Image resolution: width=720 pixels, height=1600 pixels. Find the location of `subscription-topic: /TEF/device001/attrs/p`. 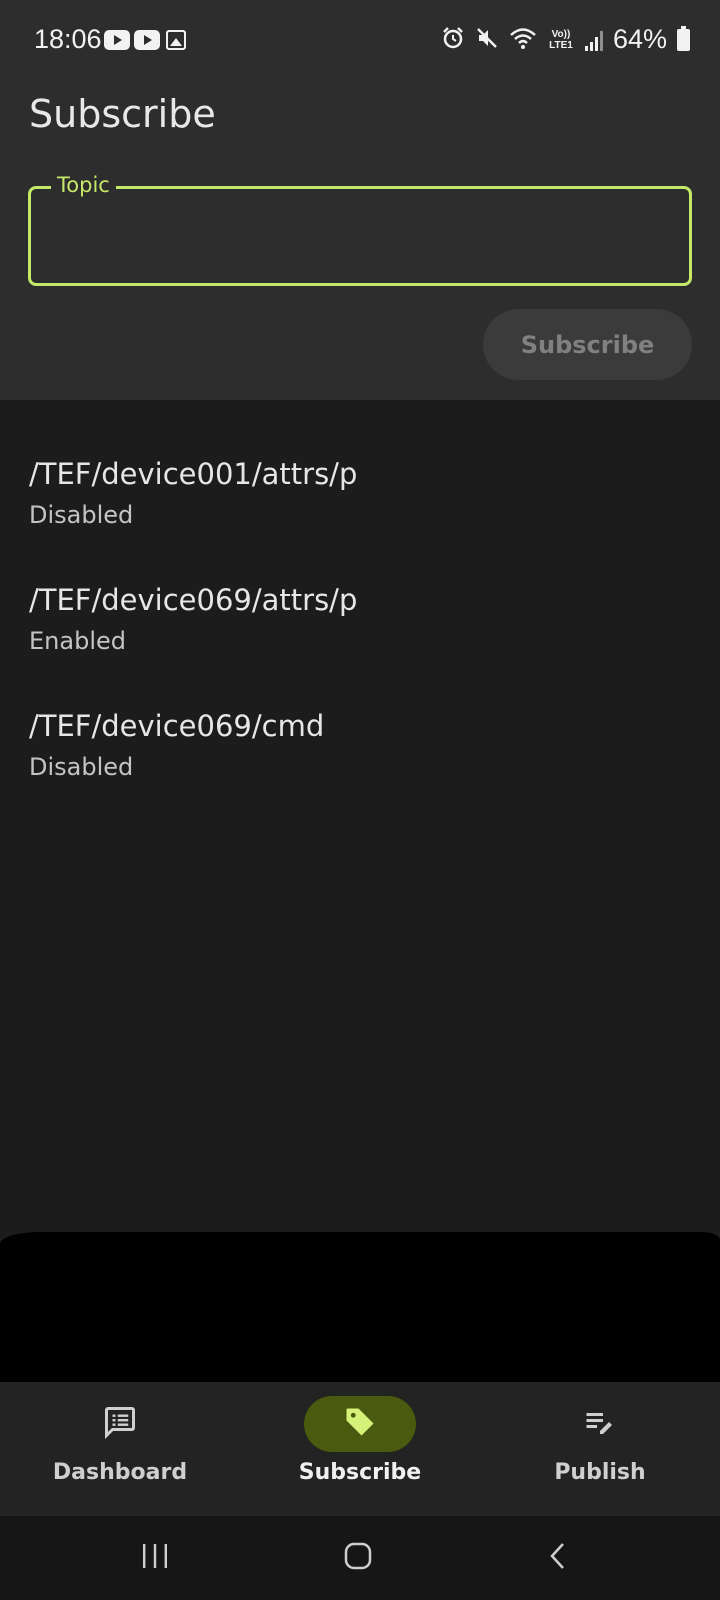

subscription-topic: /TEF/device001/attrs/p is located at coordinates (193, 474).